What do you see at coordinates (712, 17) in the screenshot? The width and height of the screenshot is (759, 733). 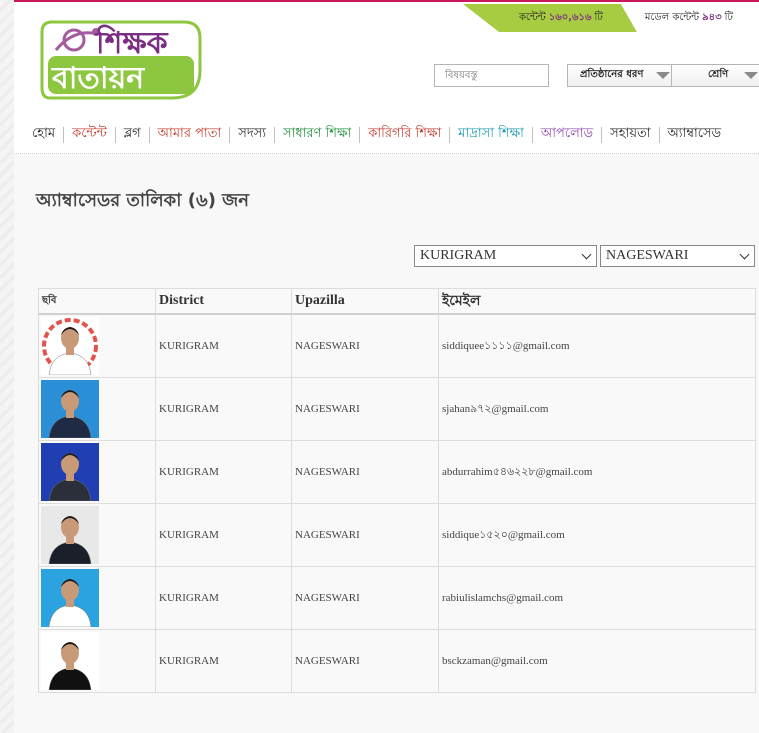 I see `model-content-count-value: ৯৪৩` at bounding box center [712, 17].